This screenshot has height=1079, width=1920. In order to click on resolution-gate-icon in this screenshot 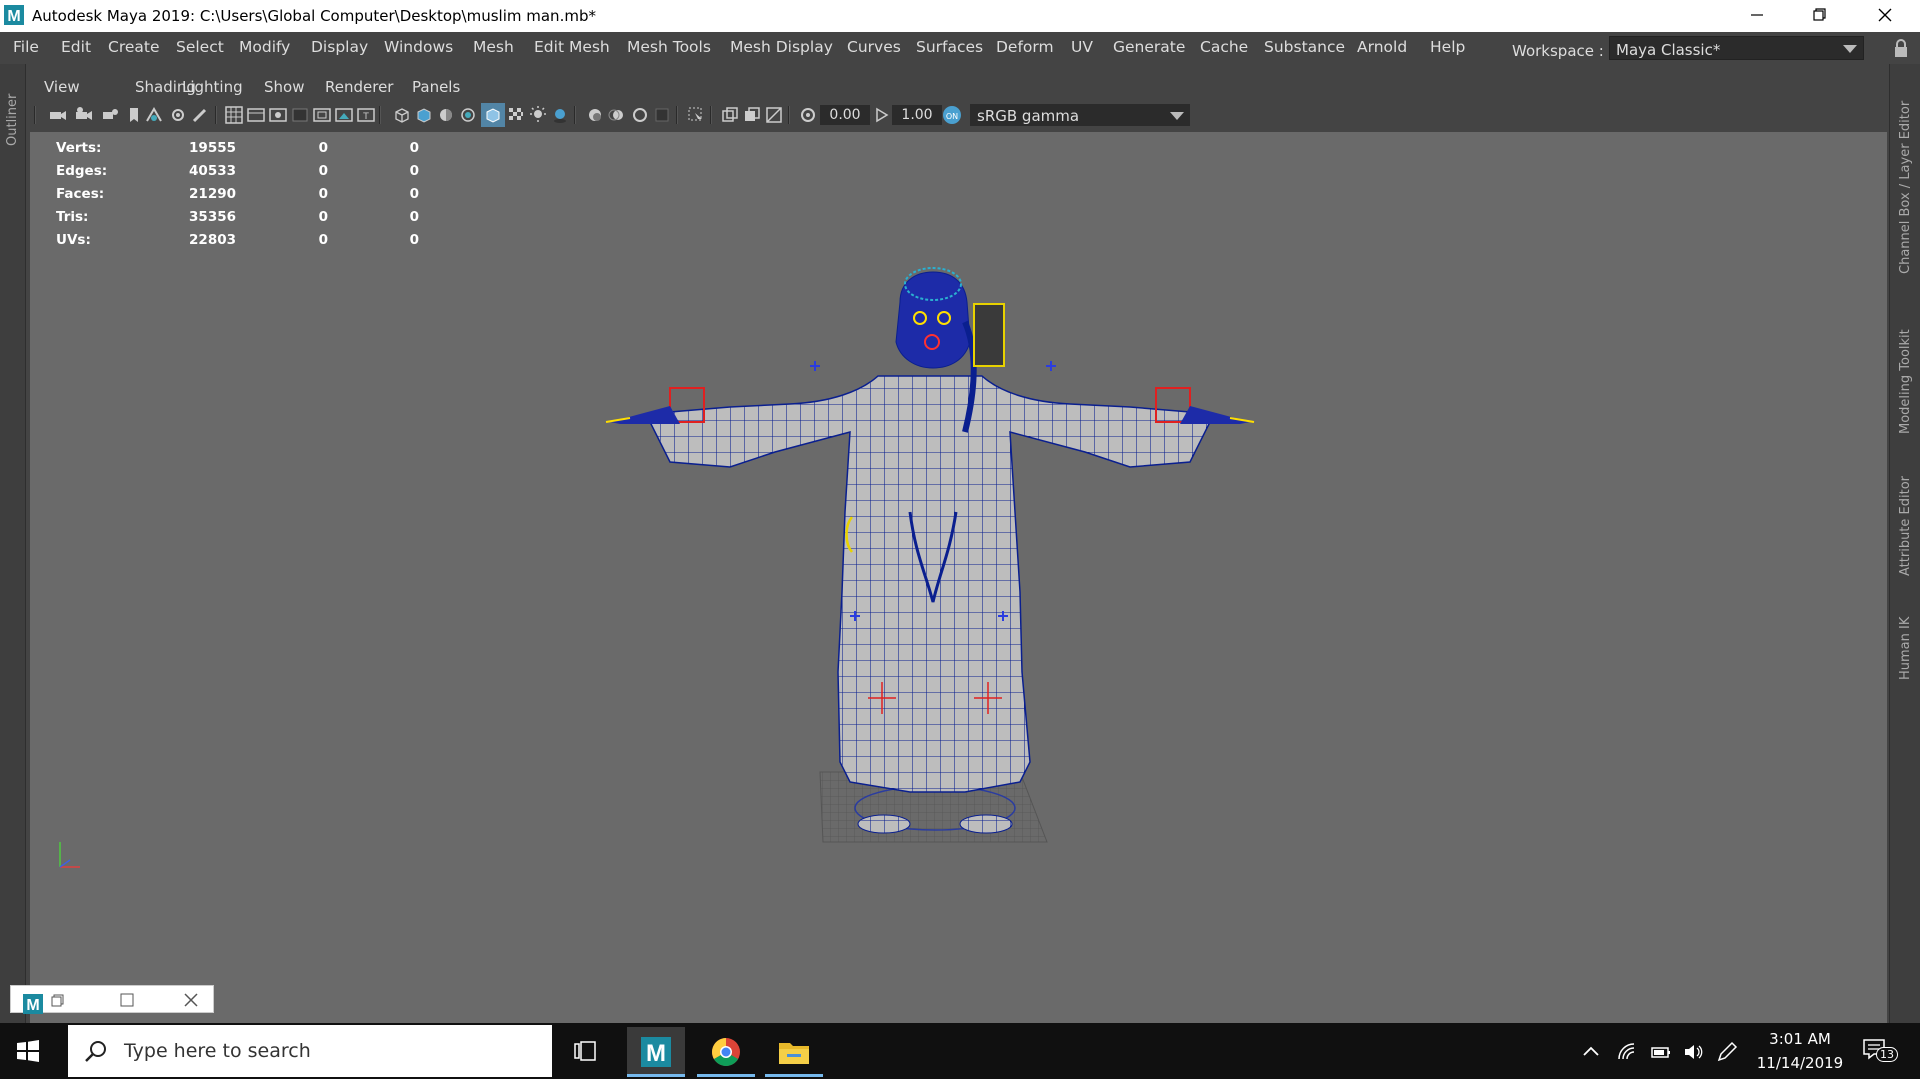, I will do `click(278, 115)`.